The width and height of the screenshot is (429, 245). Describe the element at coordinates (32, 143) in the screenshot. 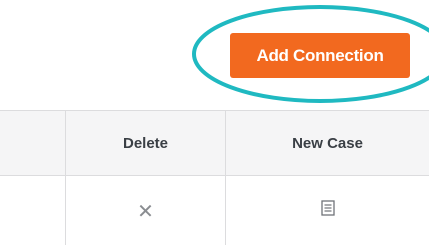

I see `column-header-blank` at that location.